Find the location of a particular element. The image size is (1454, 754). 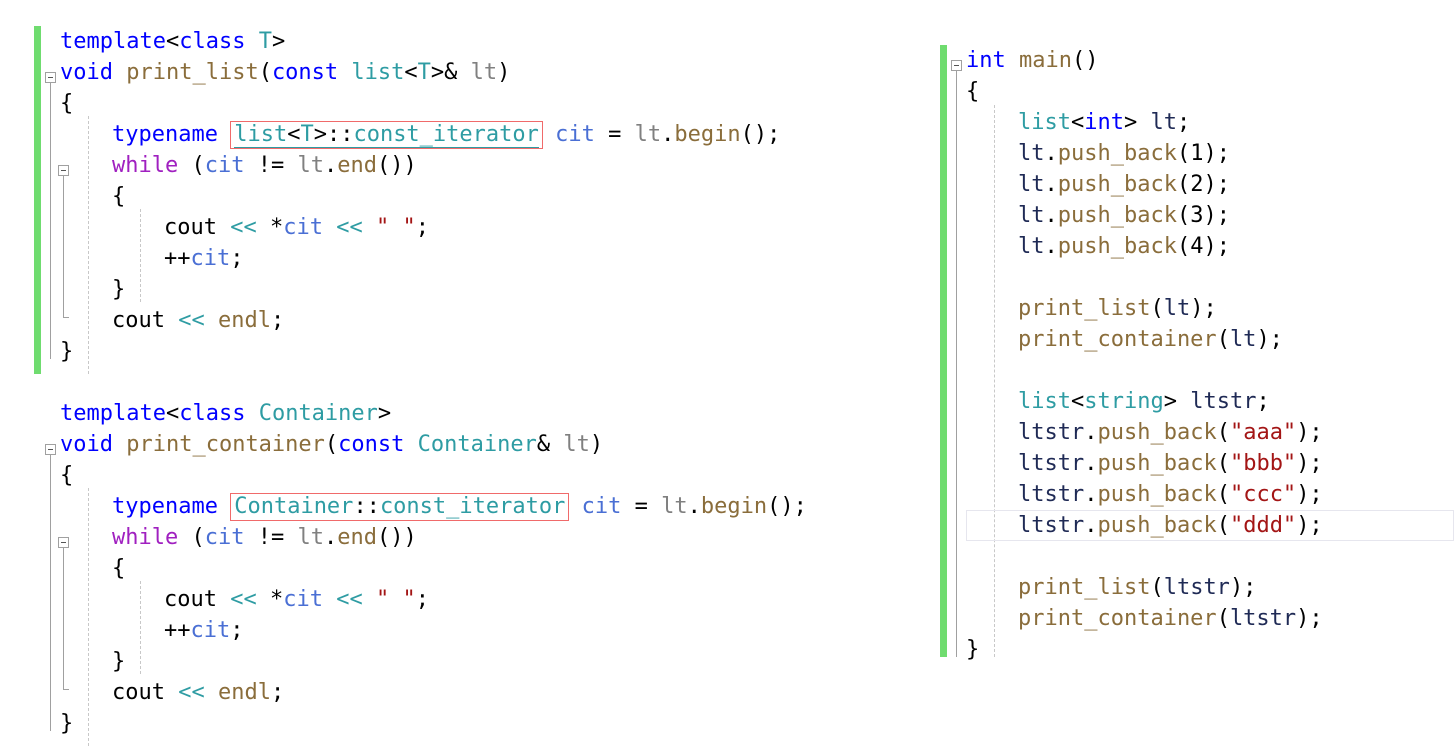

code-line-text: ltstr.push_back("ddd"); is located at coordinates (1131, 525).